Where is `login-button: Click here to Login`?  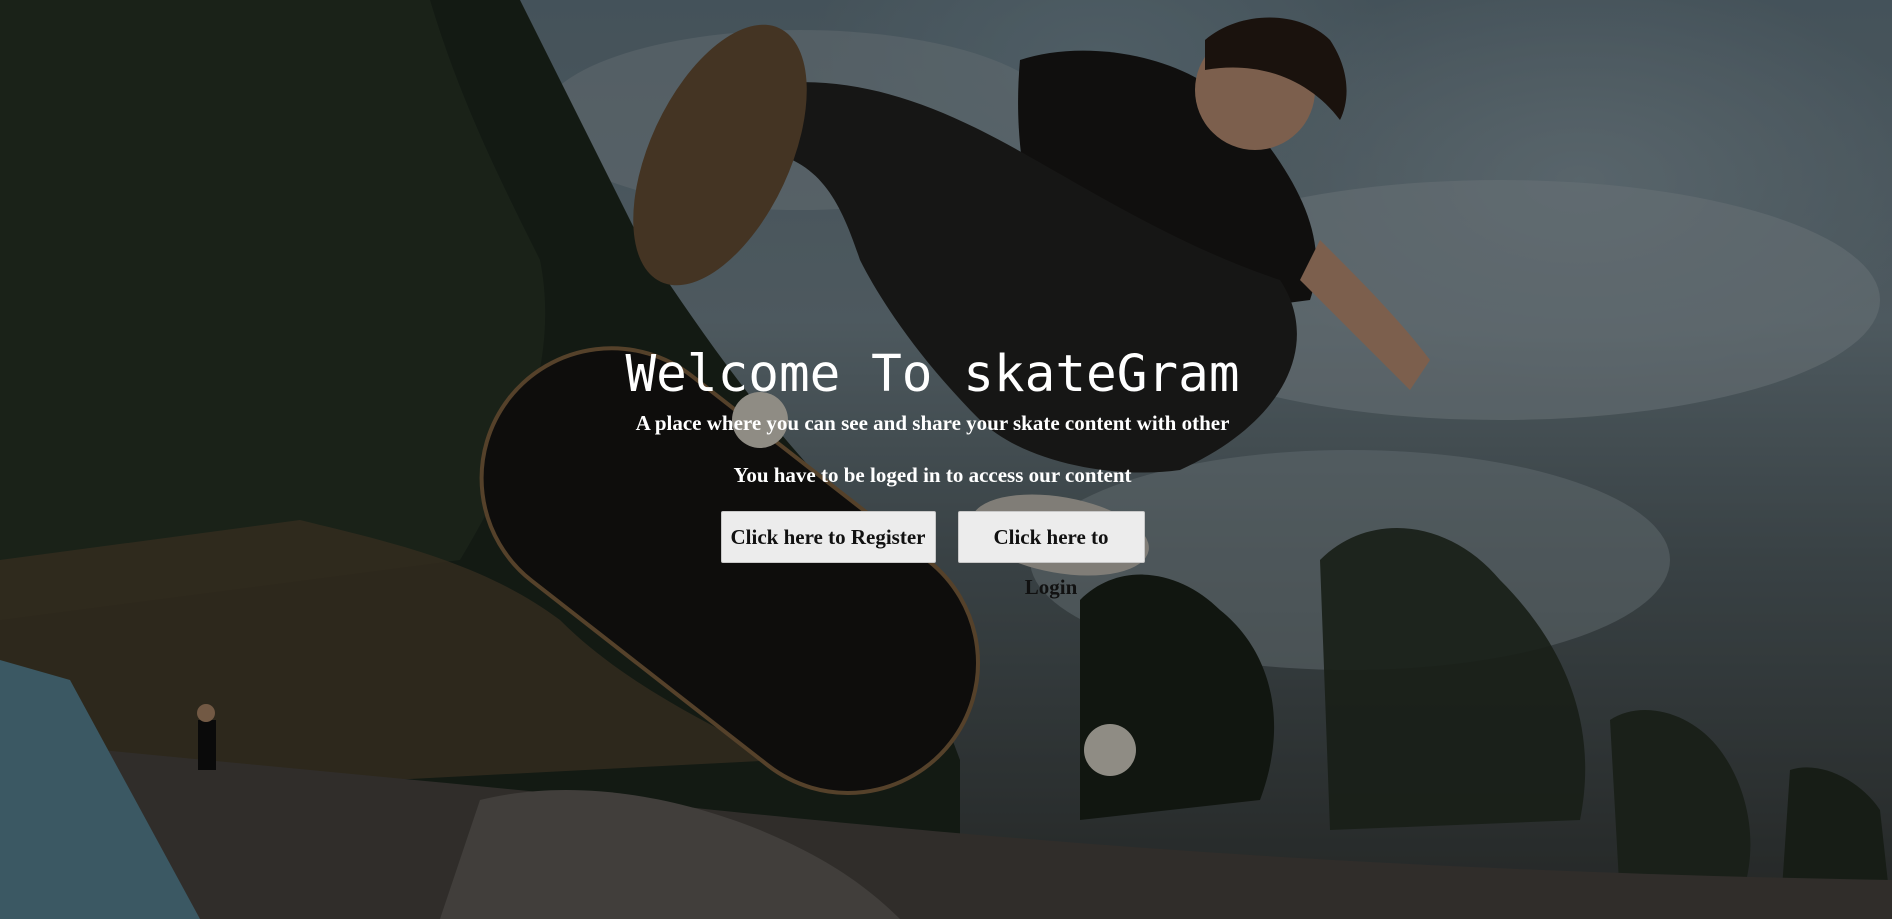 login-button: Click here to Login is located at coordinates (1051, 555).